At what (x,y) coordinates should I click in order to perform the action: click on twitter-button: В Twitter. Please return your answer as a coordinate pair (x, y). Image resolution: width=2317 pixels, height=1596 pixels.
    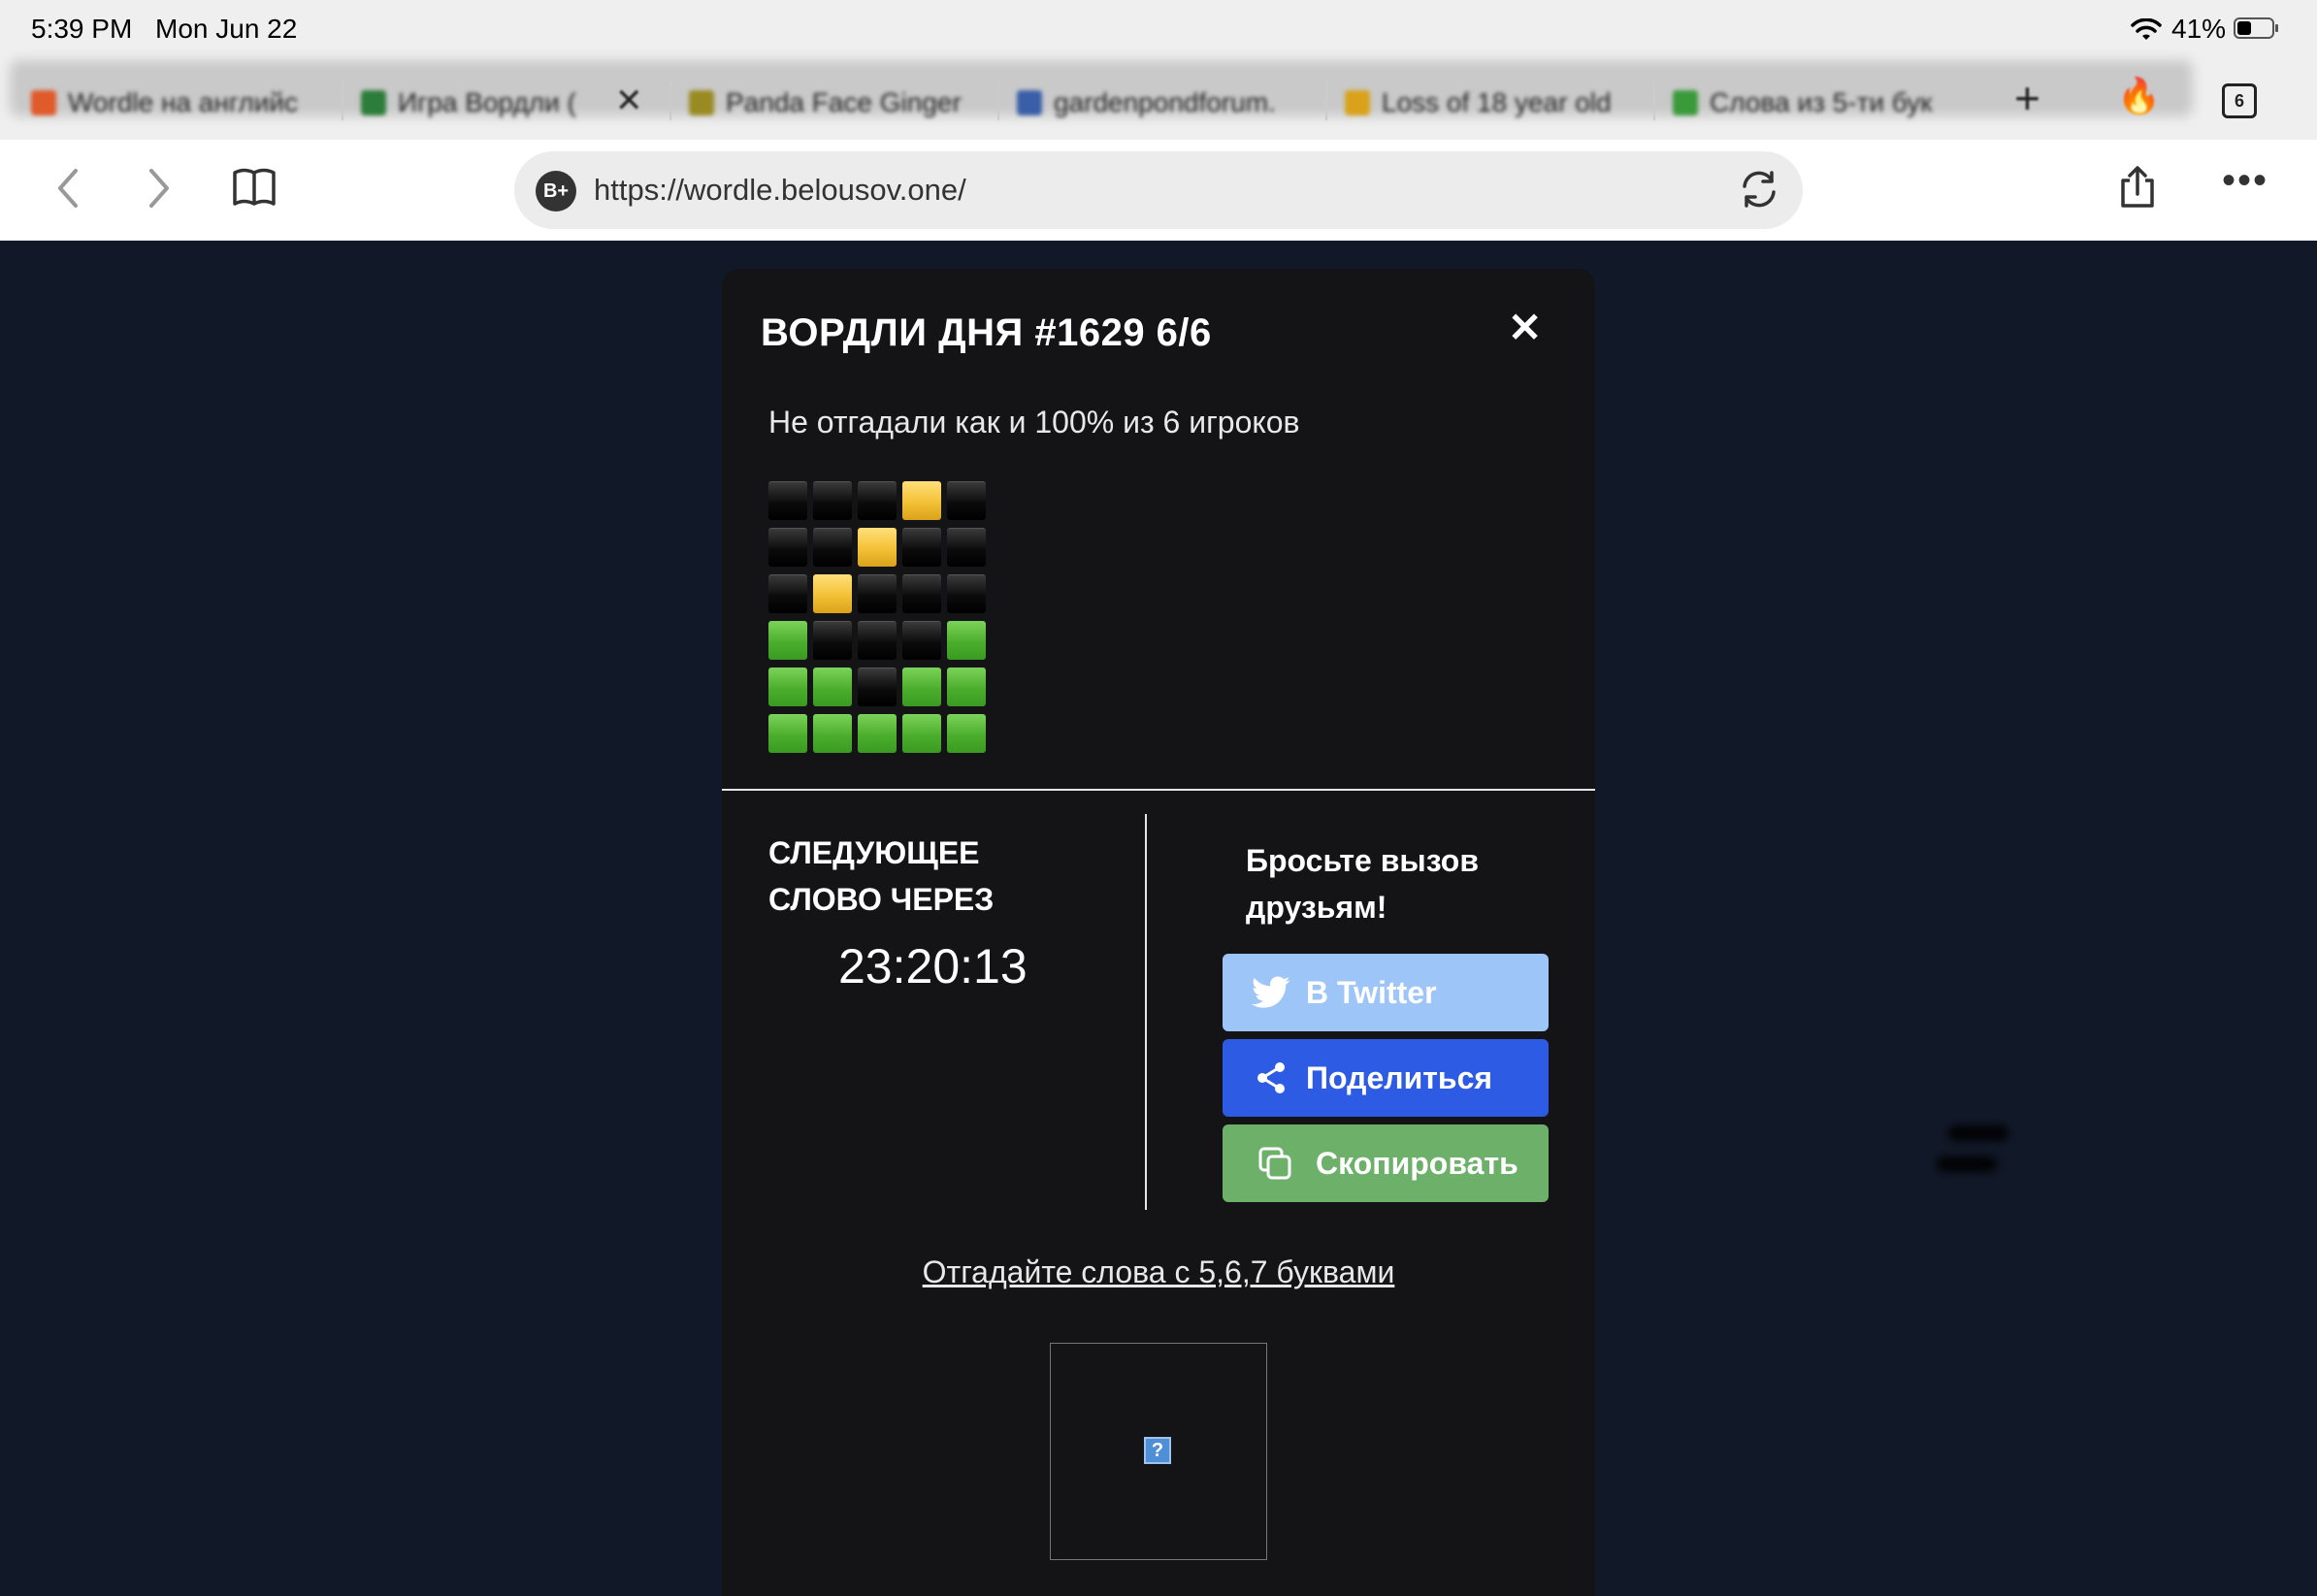
    Looking at the image, I should click on (1386, 992).